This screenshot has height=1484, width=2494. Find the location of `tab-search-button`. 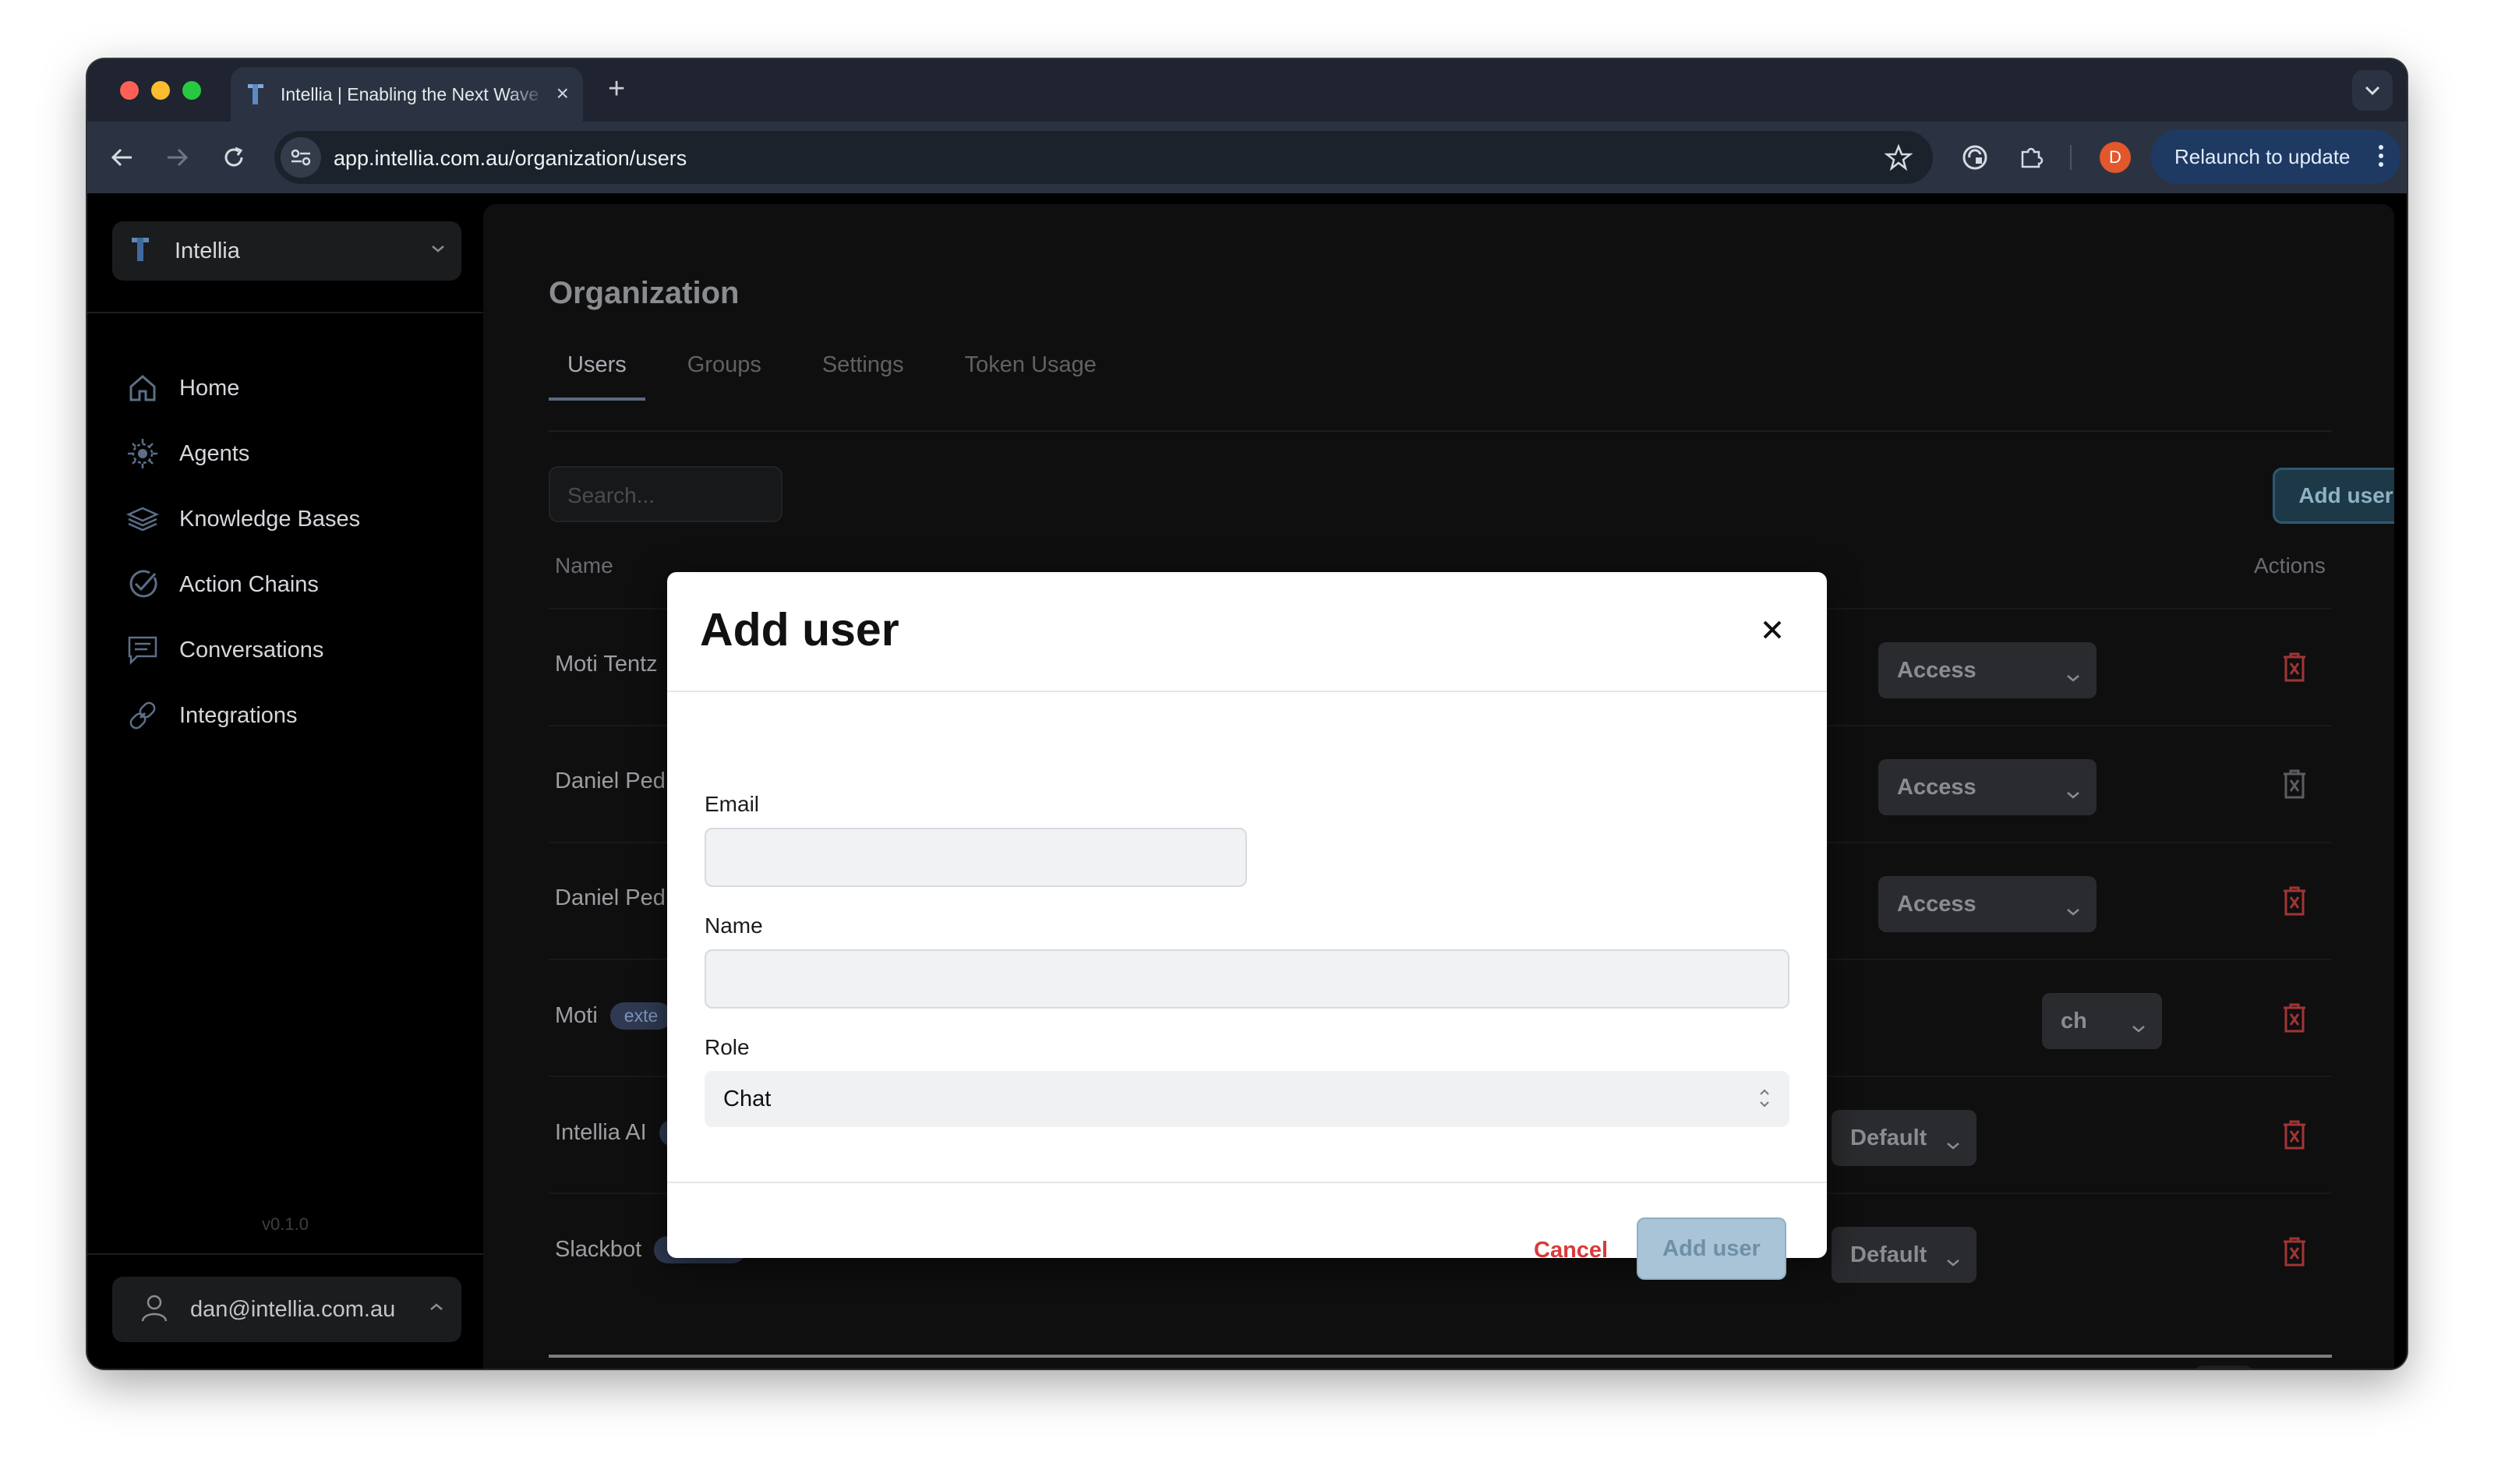

tab-search-button is located at coordinates (2372, 90).